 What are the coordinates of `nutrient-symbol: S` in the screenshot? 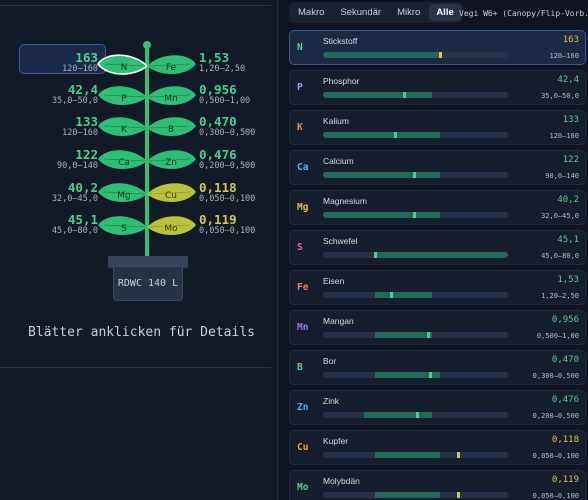 It's located at (300, 247).